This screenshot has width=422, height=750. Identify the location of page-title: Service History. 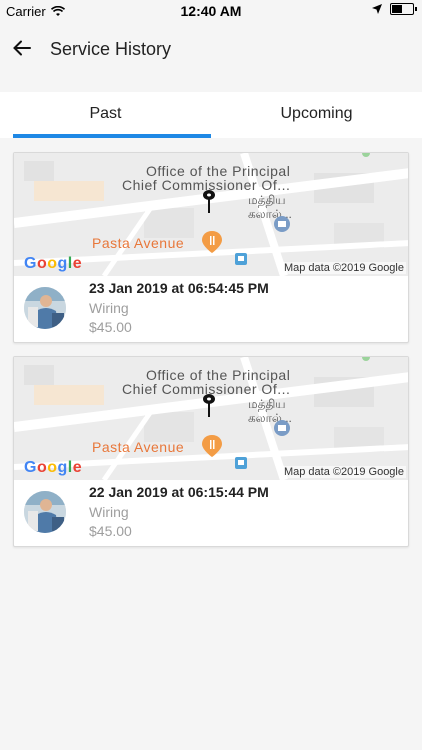
(111, 49).